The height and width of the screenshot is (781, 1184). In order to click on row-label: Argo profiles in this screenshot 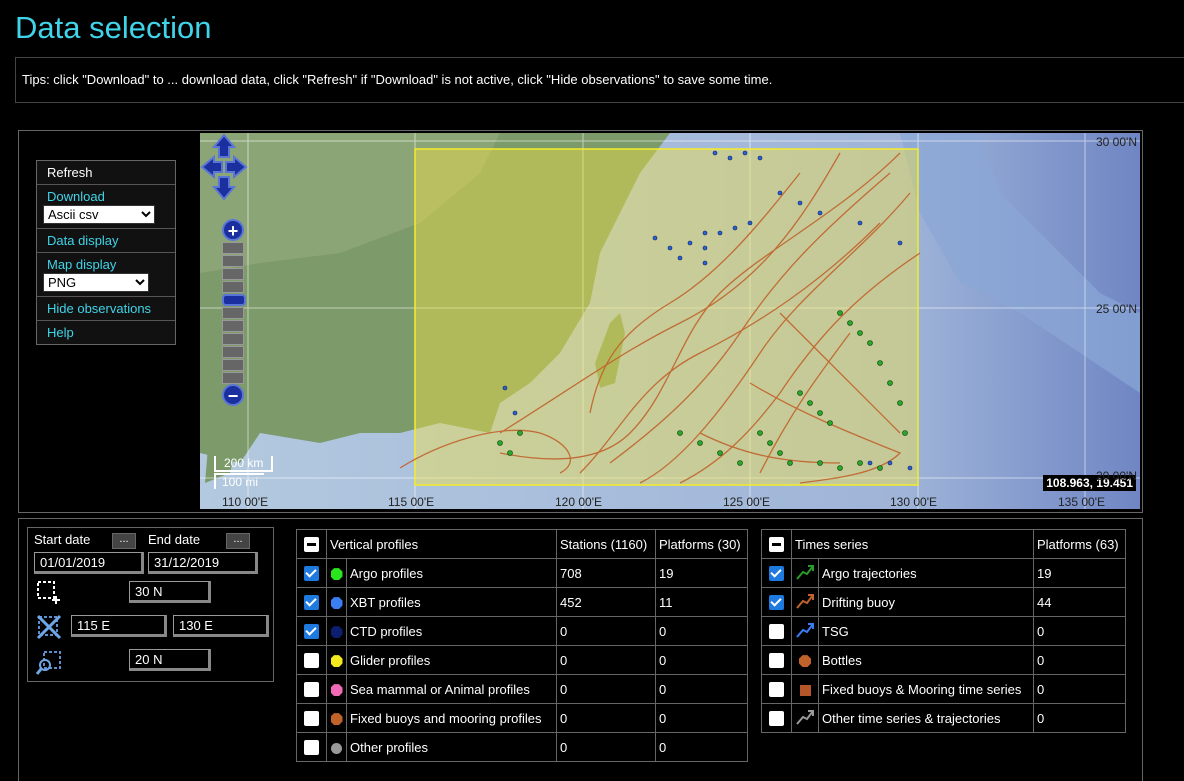, I will do `click(451, 573)`.